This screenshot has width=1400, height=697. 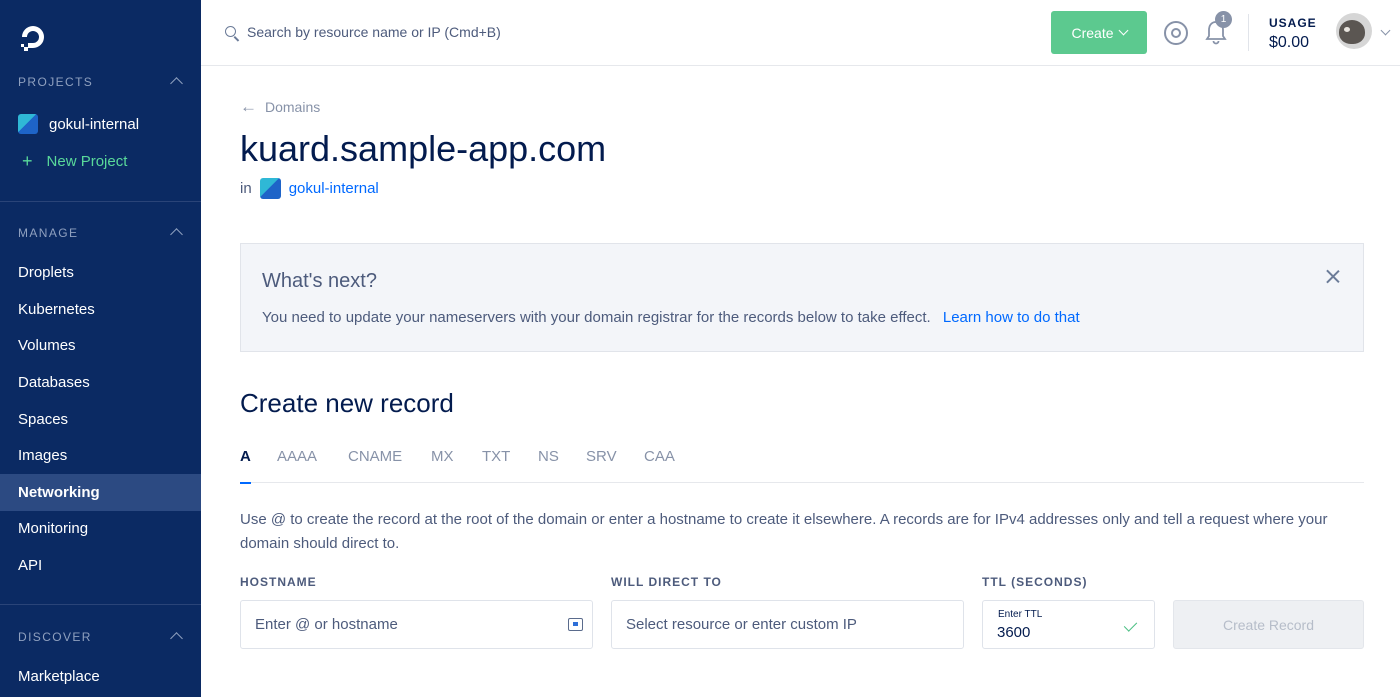 I want to click on discover-collapse-chevron-icon, so click(x=176, y=638).